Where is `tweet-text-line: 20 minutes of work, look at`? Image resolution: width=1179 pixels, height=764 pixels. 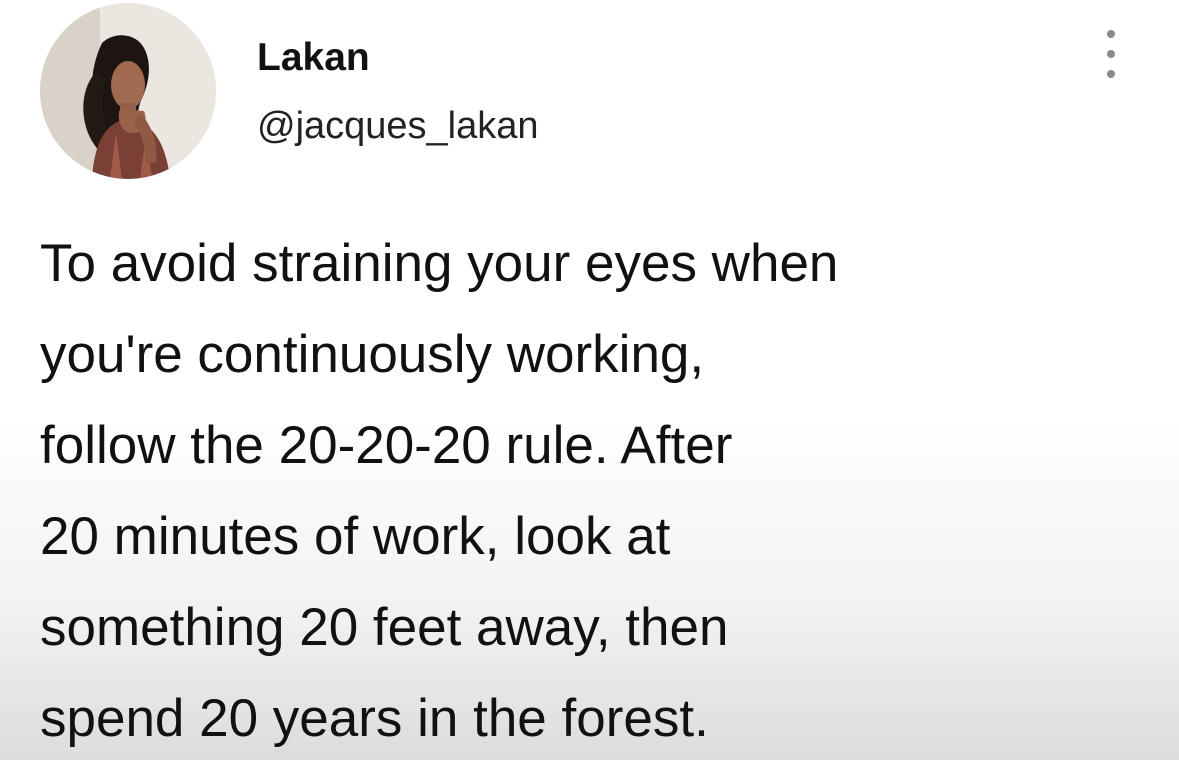
tweet-text-line: 20 minutes of work, look at is located at coordinates (355, 536).